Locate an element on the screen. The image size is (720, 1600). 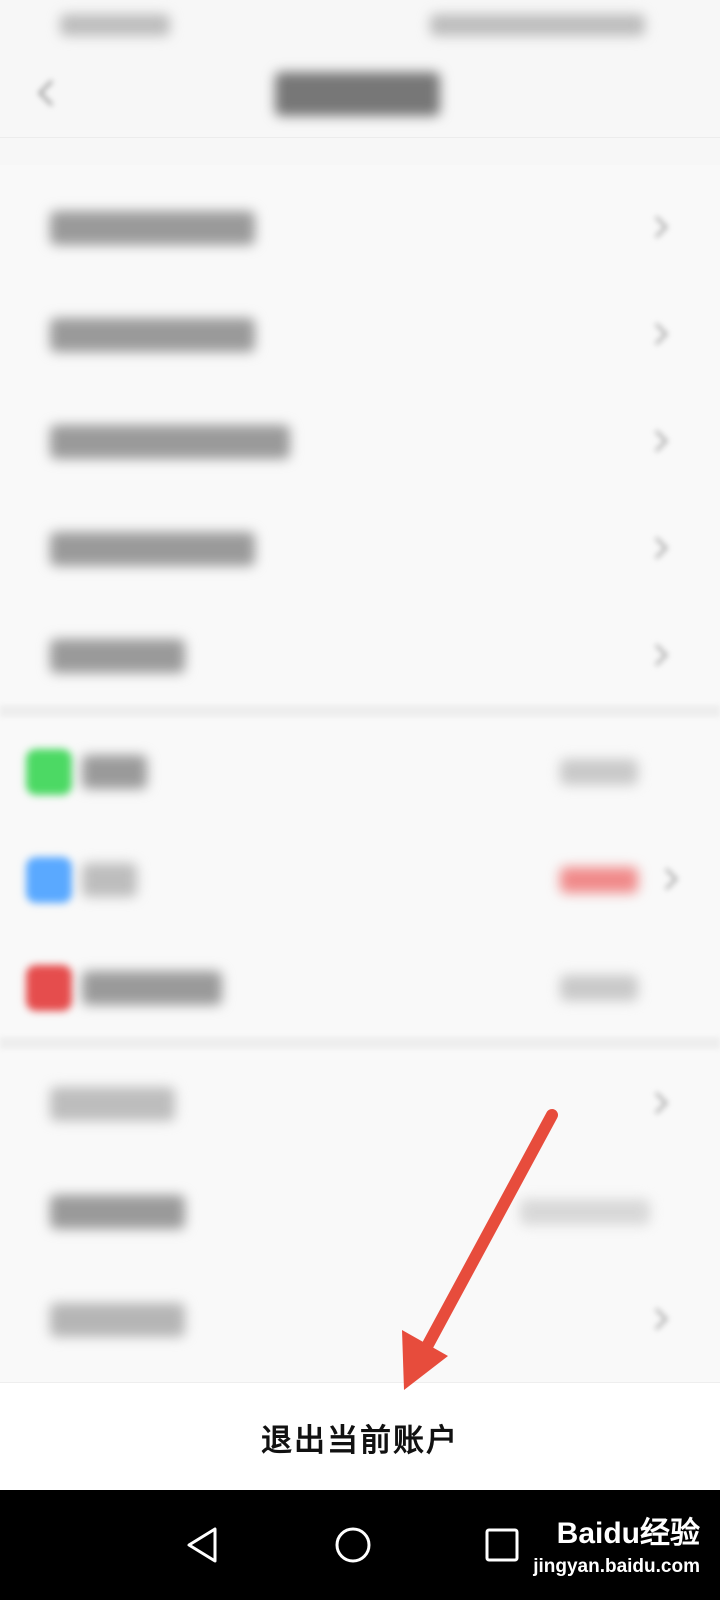
baidu-watermark: Baidu经验 jingyan.baidu.com is located at coordinates (616, 1545).